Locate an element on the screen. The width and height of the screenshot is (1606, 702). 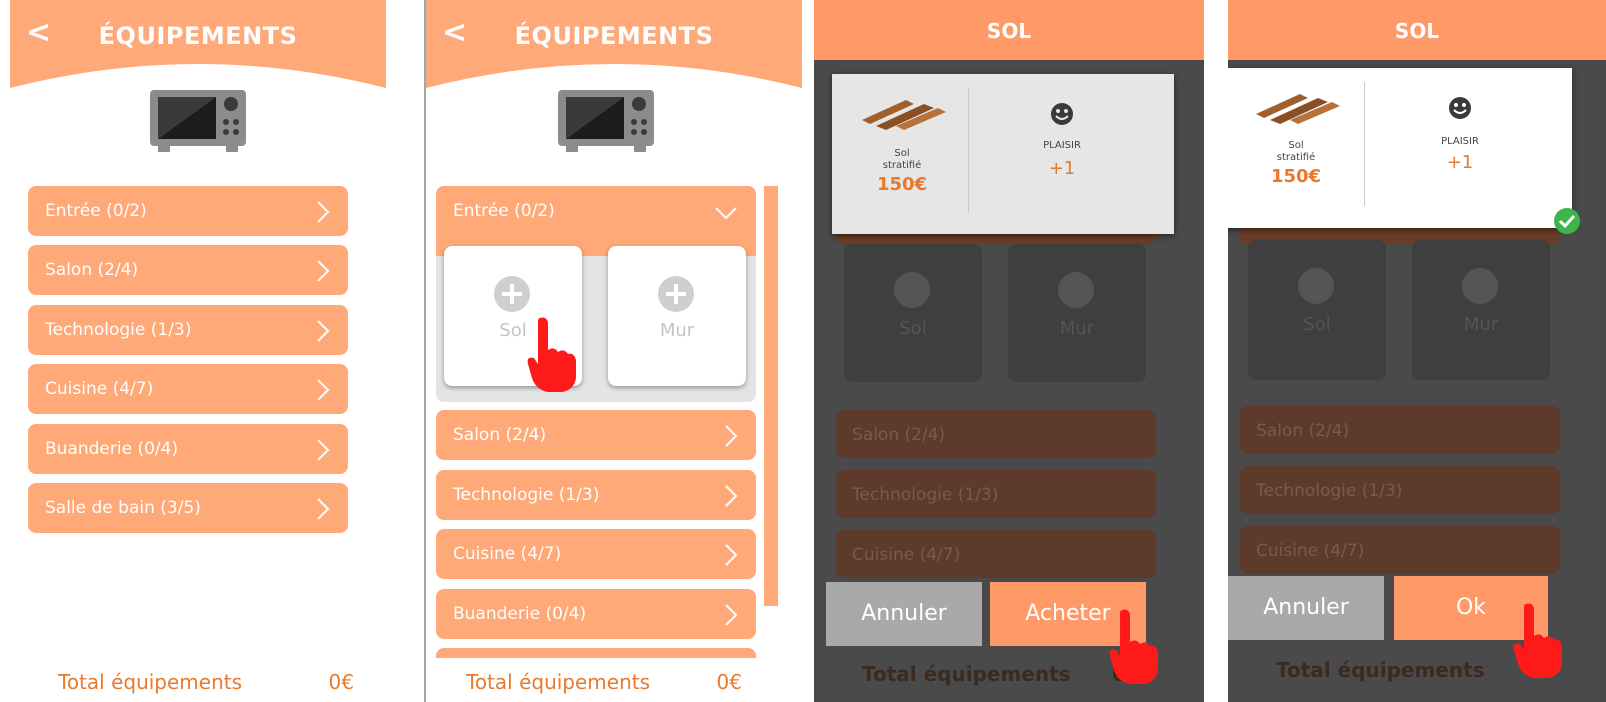
header: < ÉQUIPEMENTS is located at coordinates (198, 46).